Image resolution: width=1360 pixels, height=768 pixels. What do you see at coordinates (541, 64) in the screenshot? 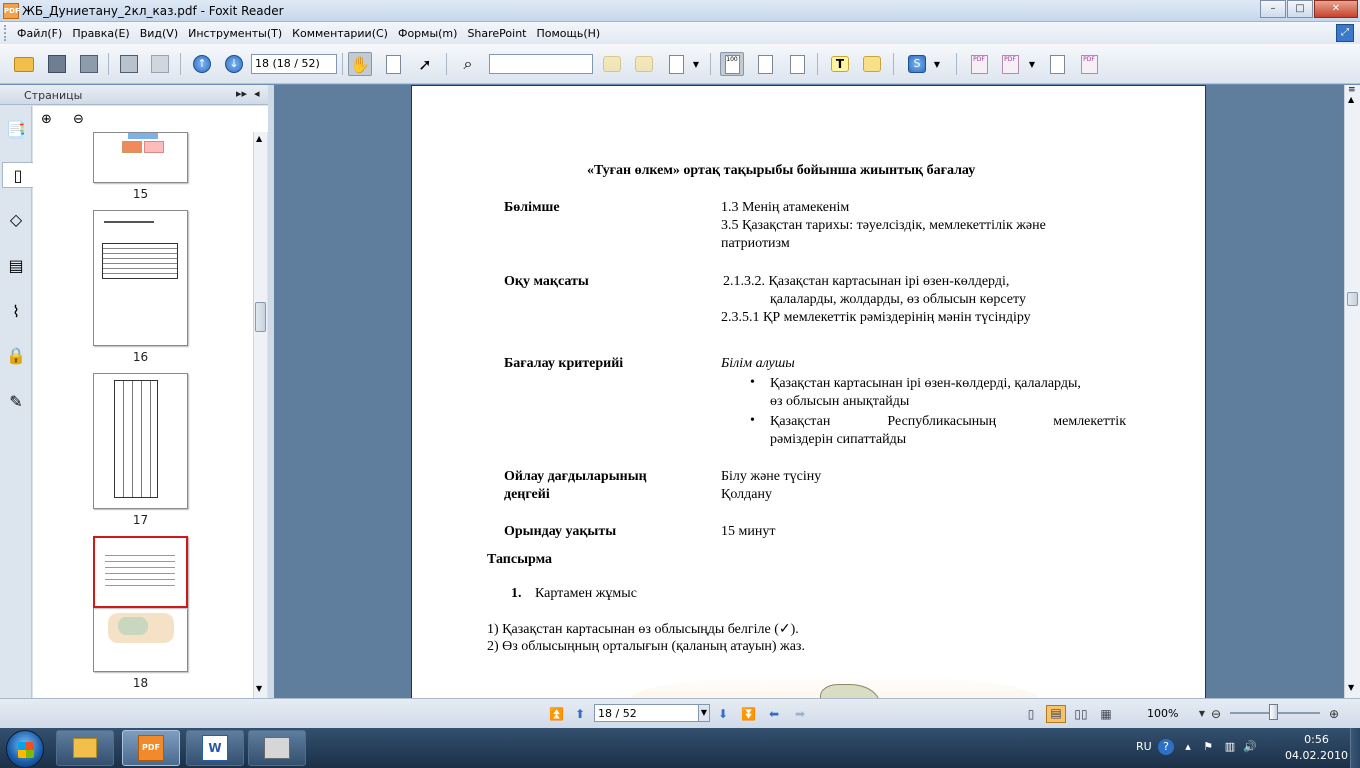
I see `search-input` at bounding box center [541, 64].